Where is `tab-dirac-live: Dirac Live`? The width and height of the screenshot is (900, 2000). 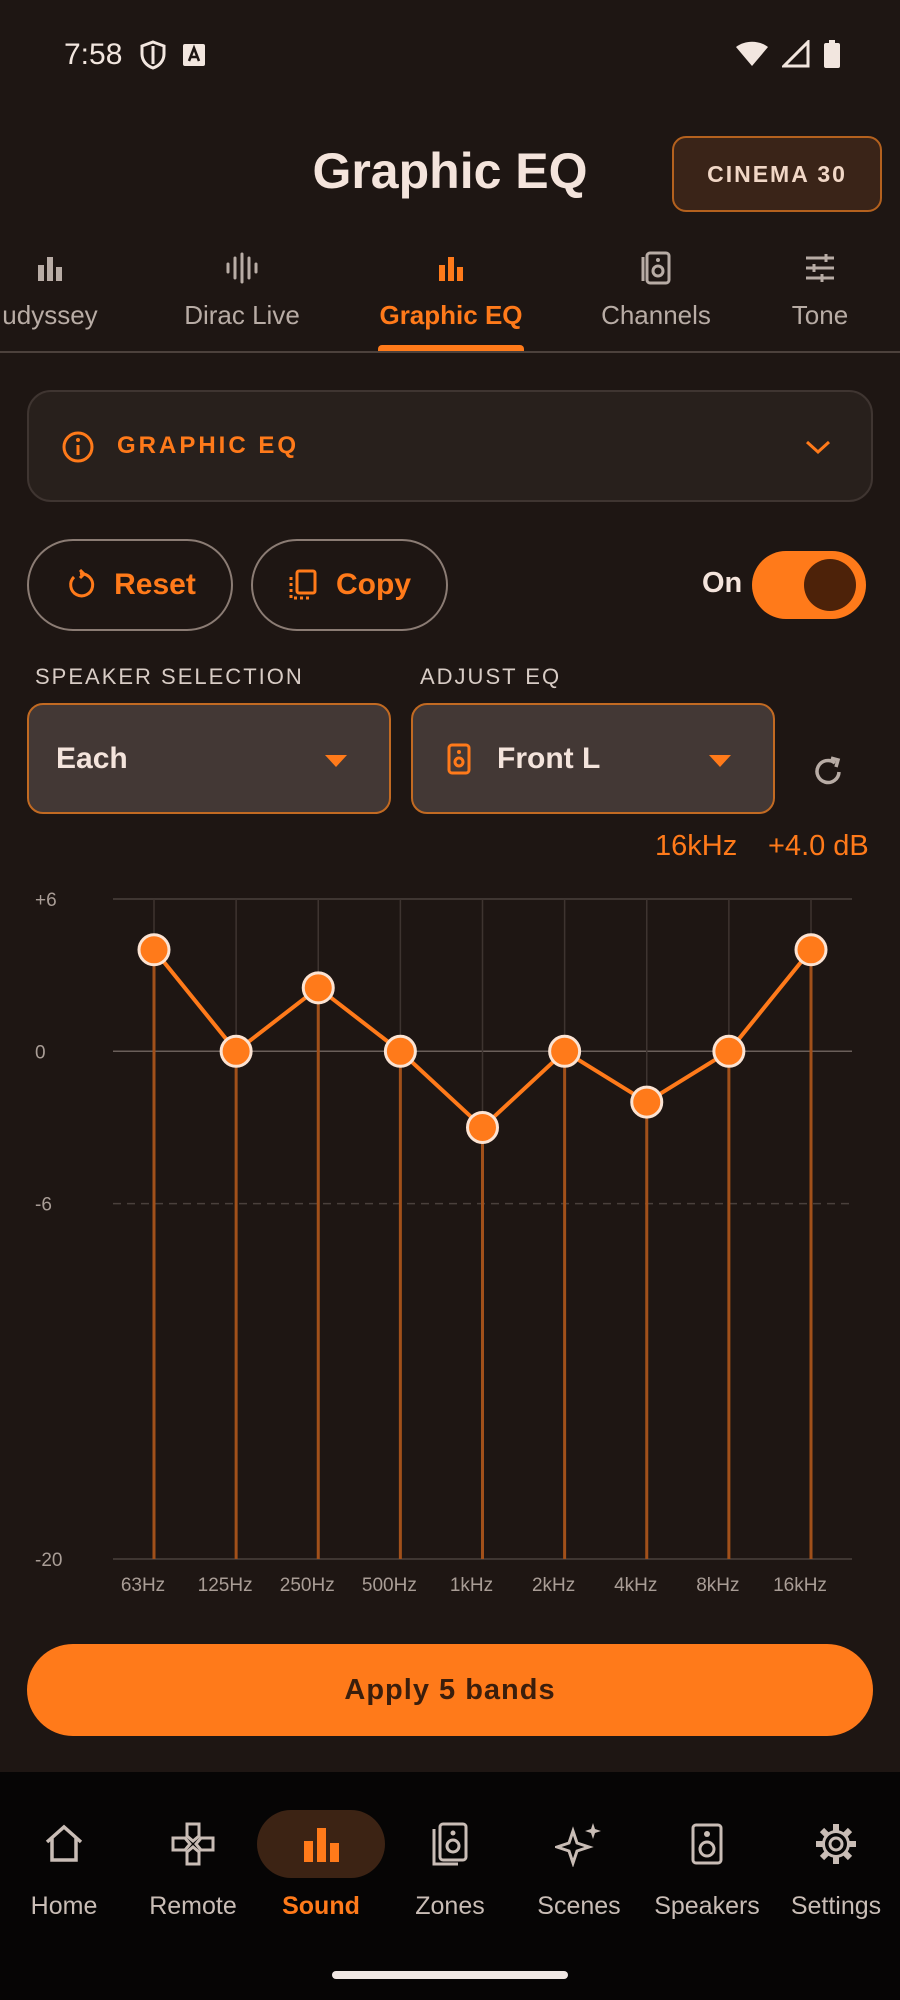 tab-dirac-live: Dirac Live is located at coordinates (242, 300).